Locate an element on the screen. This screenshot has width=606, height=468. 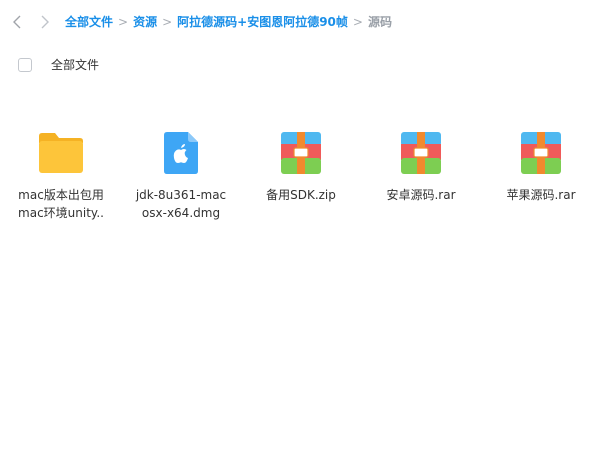
file-name-line1: 备用SDK.zip is located at coordinates (301, 195).